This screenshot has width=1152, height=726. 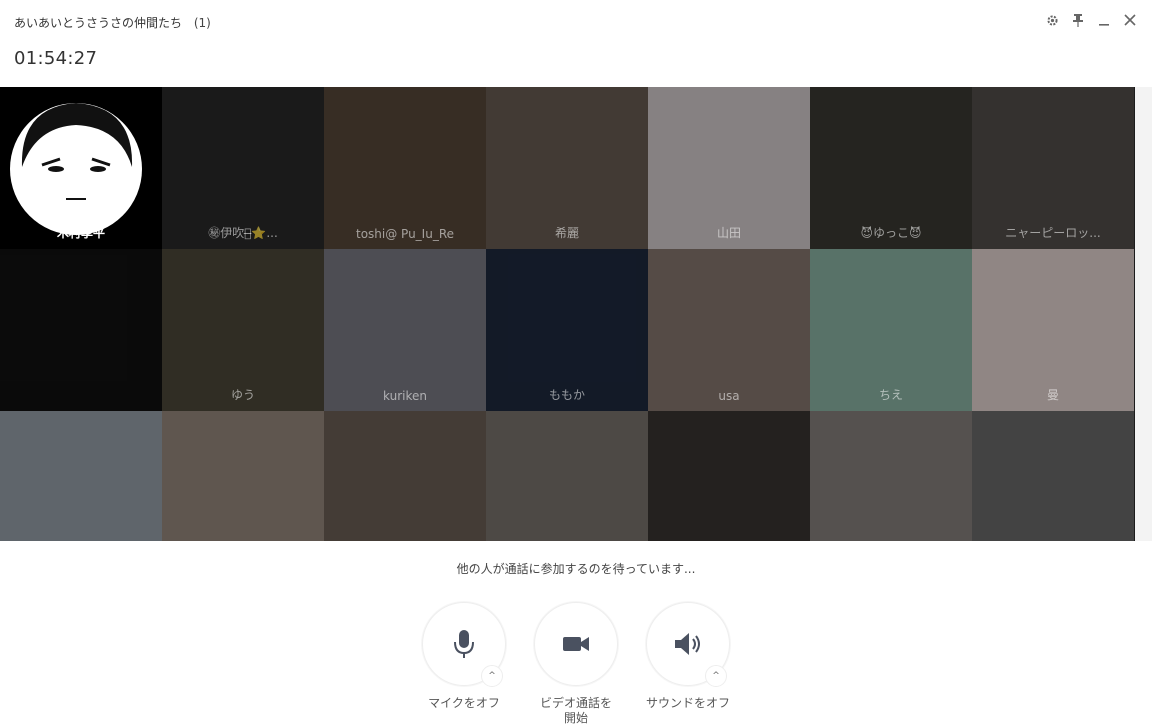 What do you see at coordinates (1143, 314) in the screenshot?
I see `grid-scrollbar` at bounding box center [1143, 314].